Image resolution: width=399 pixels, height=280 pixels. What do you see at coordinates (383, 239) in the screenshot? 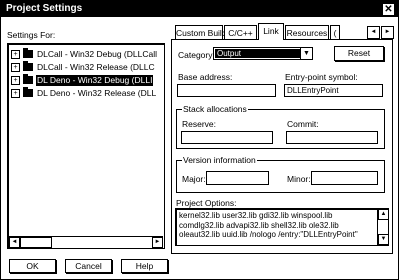
I see `scroll-down-button: ▼` at bounding box center [383, 239].